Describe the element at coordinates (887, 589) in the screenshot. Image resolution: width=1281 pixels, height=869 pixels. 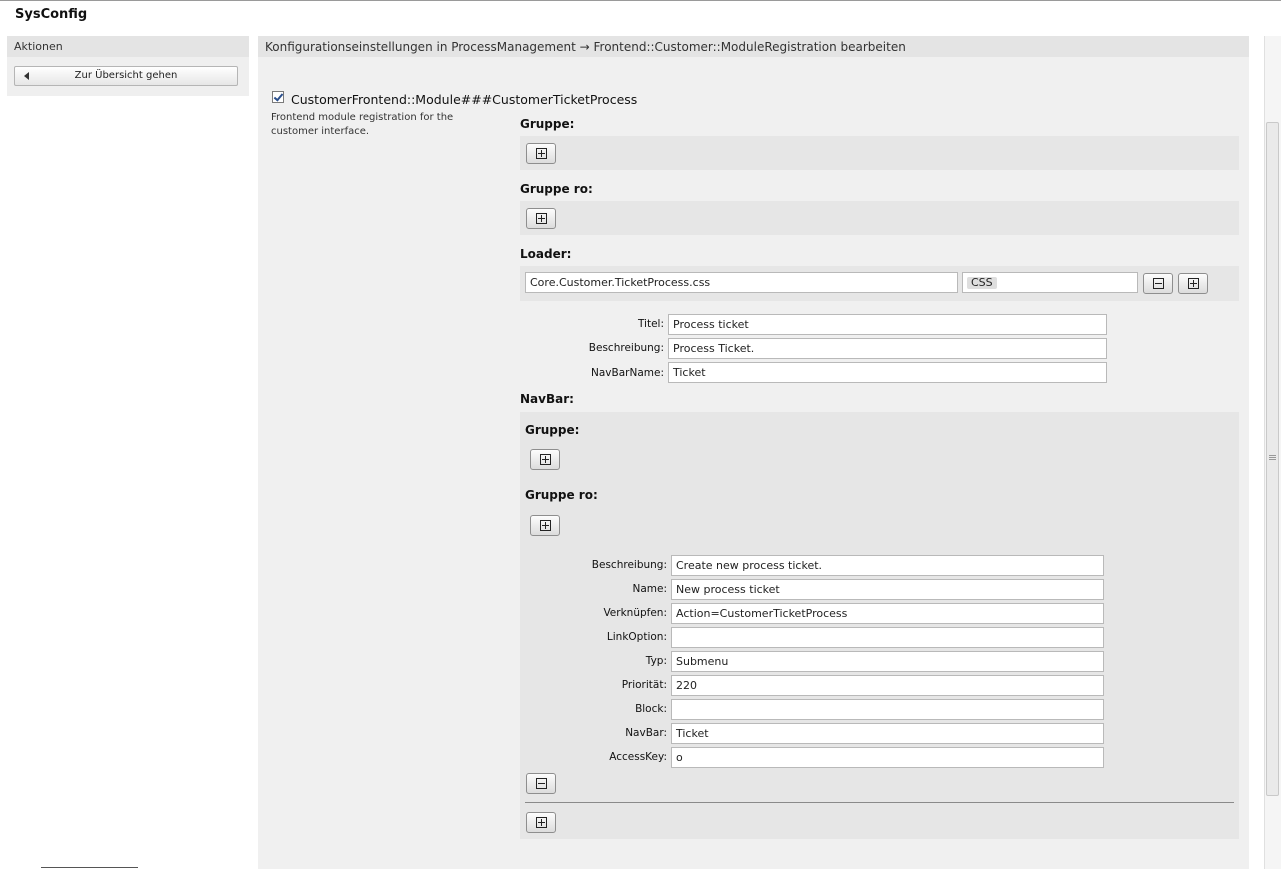
I see `navbar-name-input: New process ticket` at that location.